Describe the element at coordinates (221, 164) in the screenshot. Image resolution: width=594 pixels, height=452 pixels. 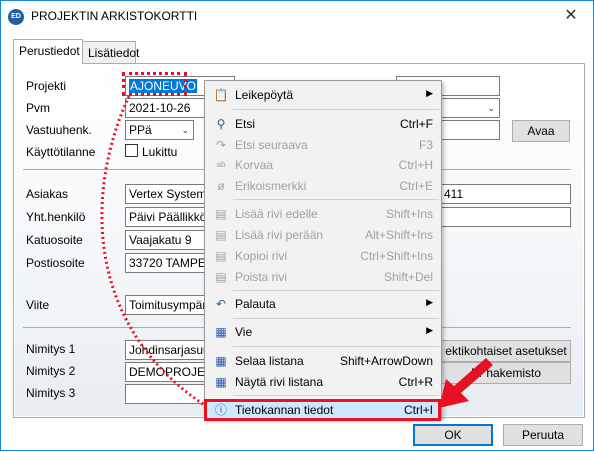
I see `replace-icon: ab` at that location.